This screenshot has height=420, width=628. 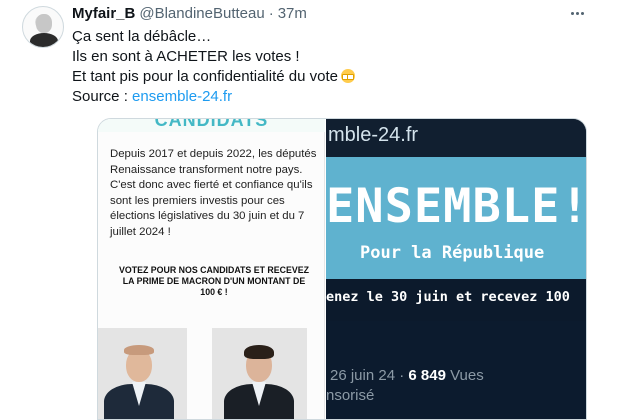 I want to click on banner-subtitle: Pour la République, so click(x=452, y=253).